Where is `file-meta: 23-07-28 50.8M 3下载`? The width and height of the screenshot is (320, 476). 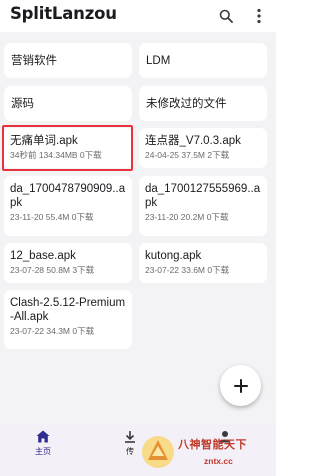
file-meta: 23-07-28 50.8M 3下载 is located at coordinates (52, 270).